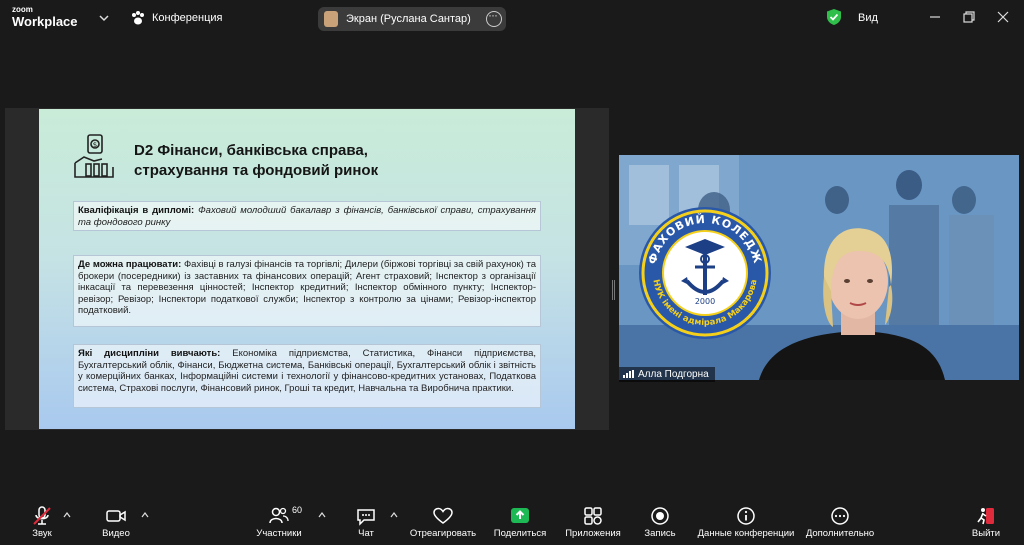 The width and height of the screenshot is (1024, 545). What do you see at coordinates (986, 533) in the screenshot?
I see `leave-label: Выйти` at bounding box center [986, 533].